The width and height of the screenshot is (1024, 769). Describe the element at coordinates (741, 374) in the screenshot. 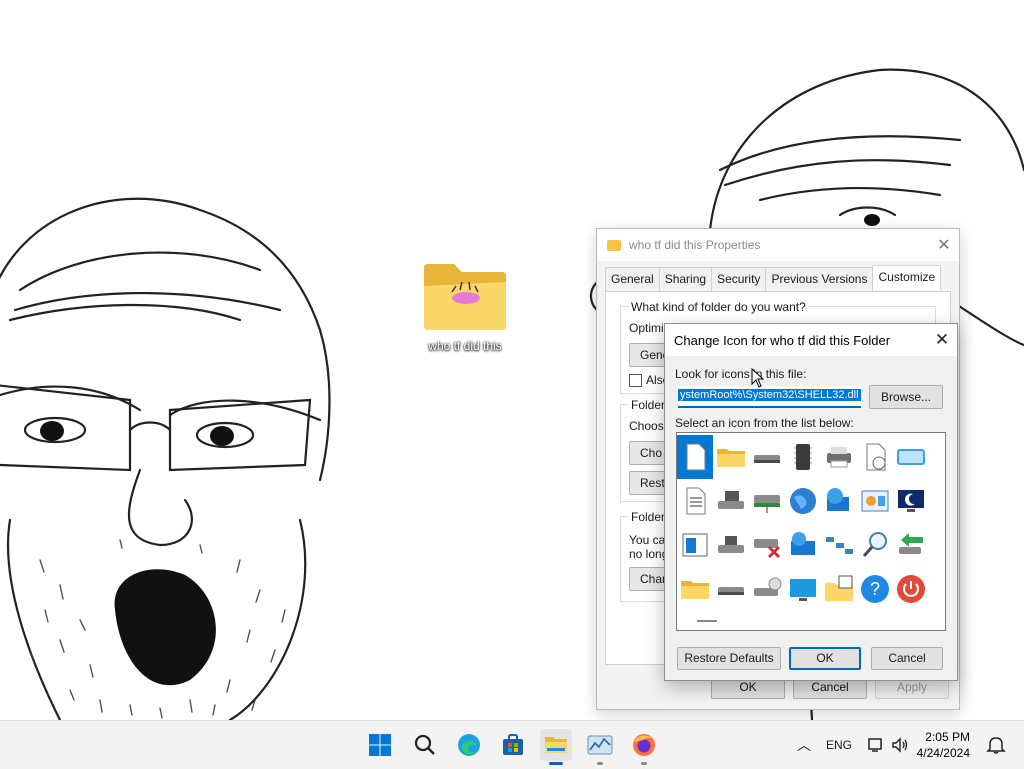

I see `look-for-icons-label: Look for icons in this file:` at that location.